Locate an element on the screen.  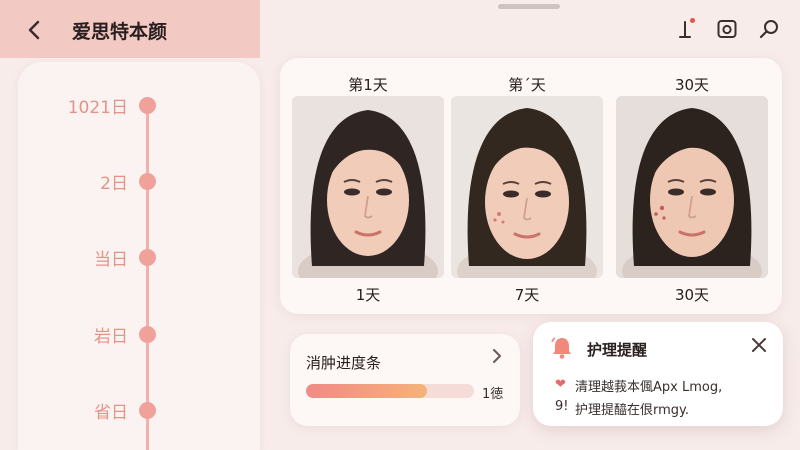
progress-fill is located at coordinates (366, 391).